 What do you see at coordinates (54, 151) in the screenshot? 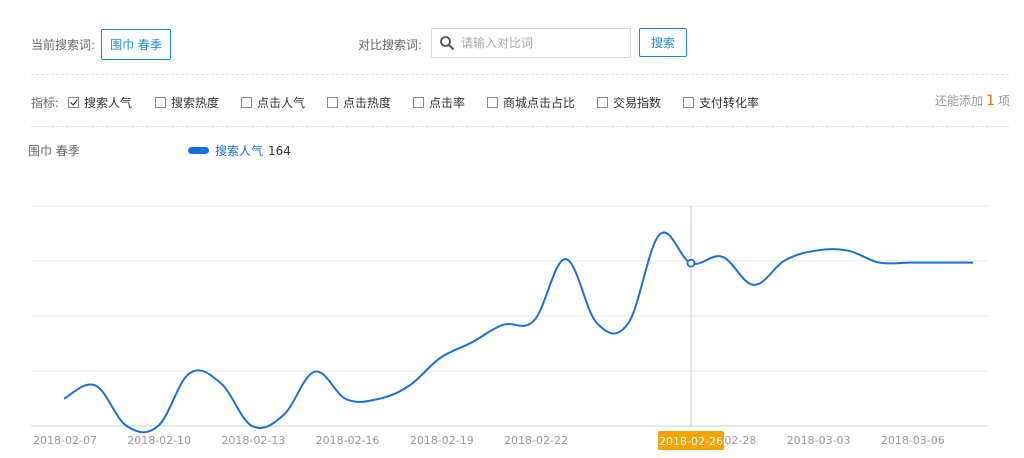
I see `keyword-caption: 围巾 春季` at bounding box center [54, 151].